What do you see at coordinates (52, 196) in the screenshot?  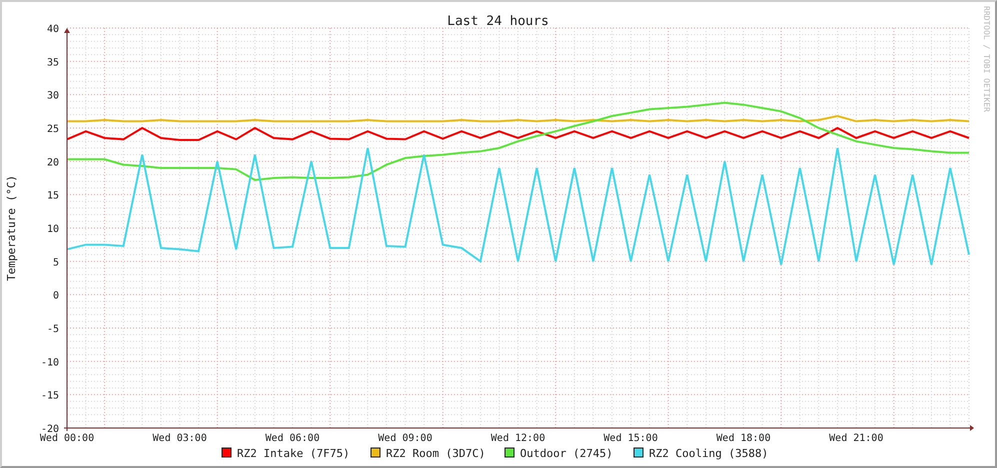 I see `y-tick-label: 15` at bounding box center [52, 196].